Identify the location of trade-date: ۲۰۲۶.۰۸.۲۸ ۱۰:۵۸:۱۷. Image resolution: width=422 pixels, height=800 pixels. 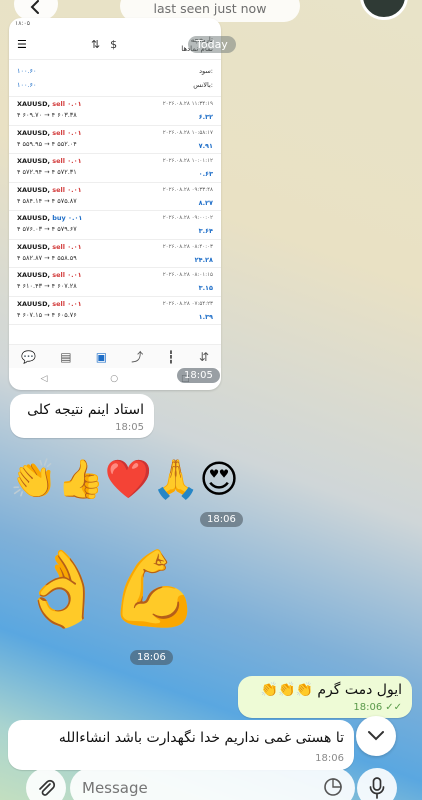
(187, 132).